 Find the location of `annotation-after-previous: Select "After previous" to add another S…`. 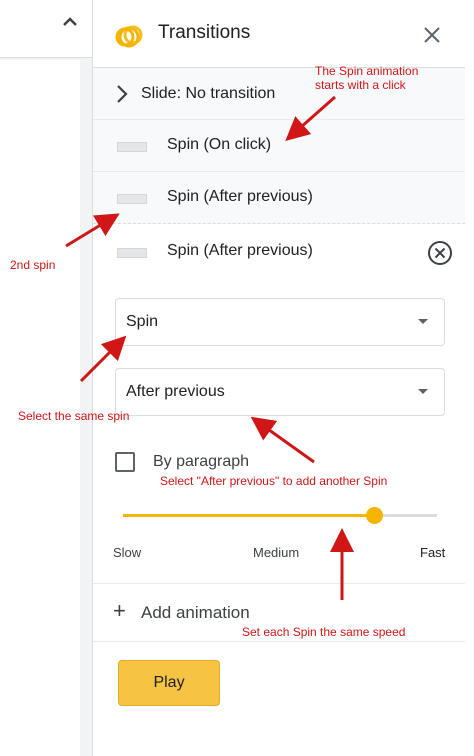

annotation-after-previous: Select "After previous" to add another S… is located at coordinates (274, 481).